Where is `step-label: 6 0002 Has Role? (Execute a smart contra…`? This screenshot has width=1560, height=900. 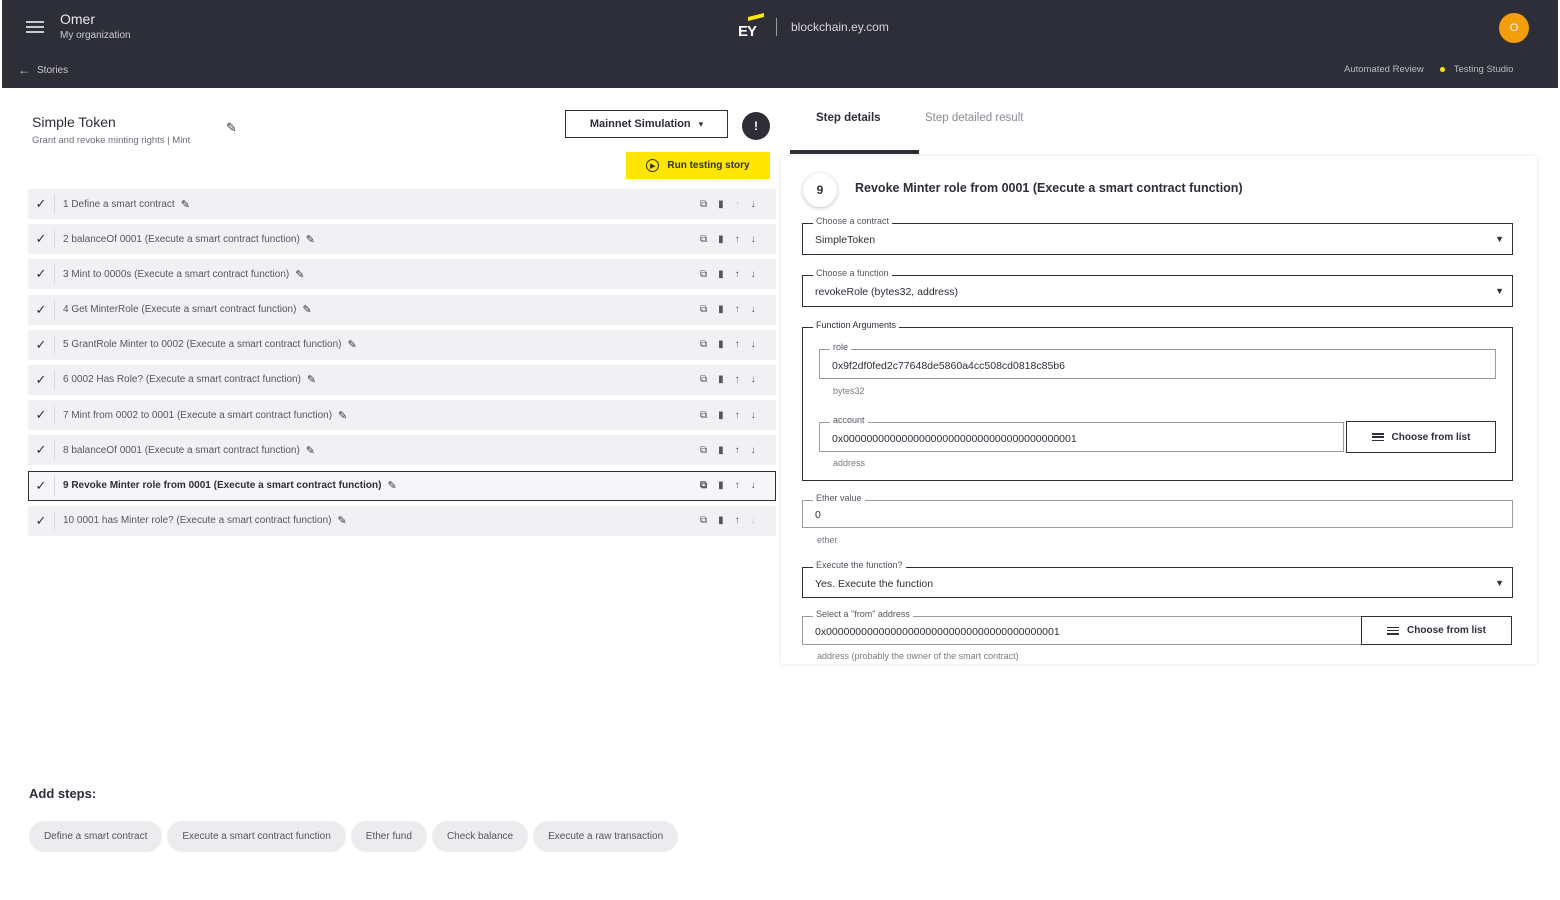 step-label: 6 0002 Has Role? (Execute a smart contra… is located at coordinates (182, 380).